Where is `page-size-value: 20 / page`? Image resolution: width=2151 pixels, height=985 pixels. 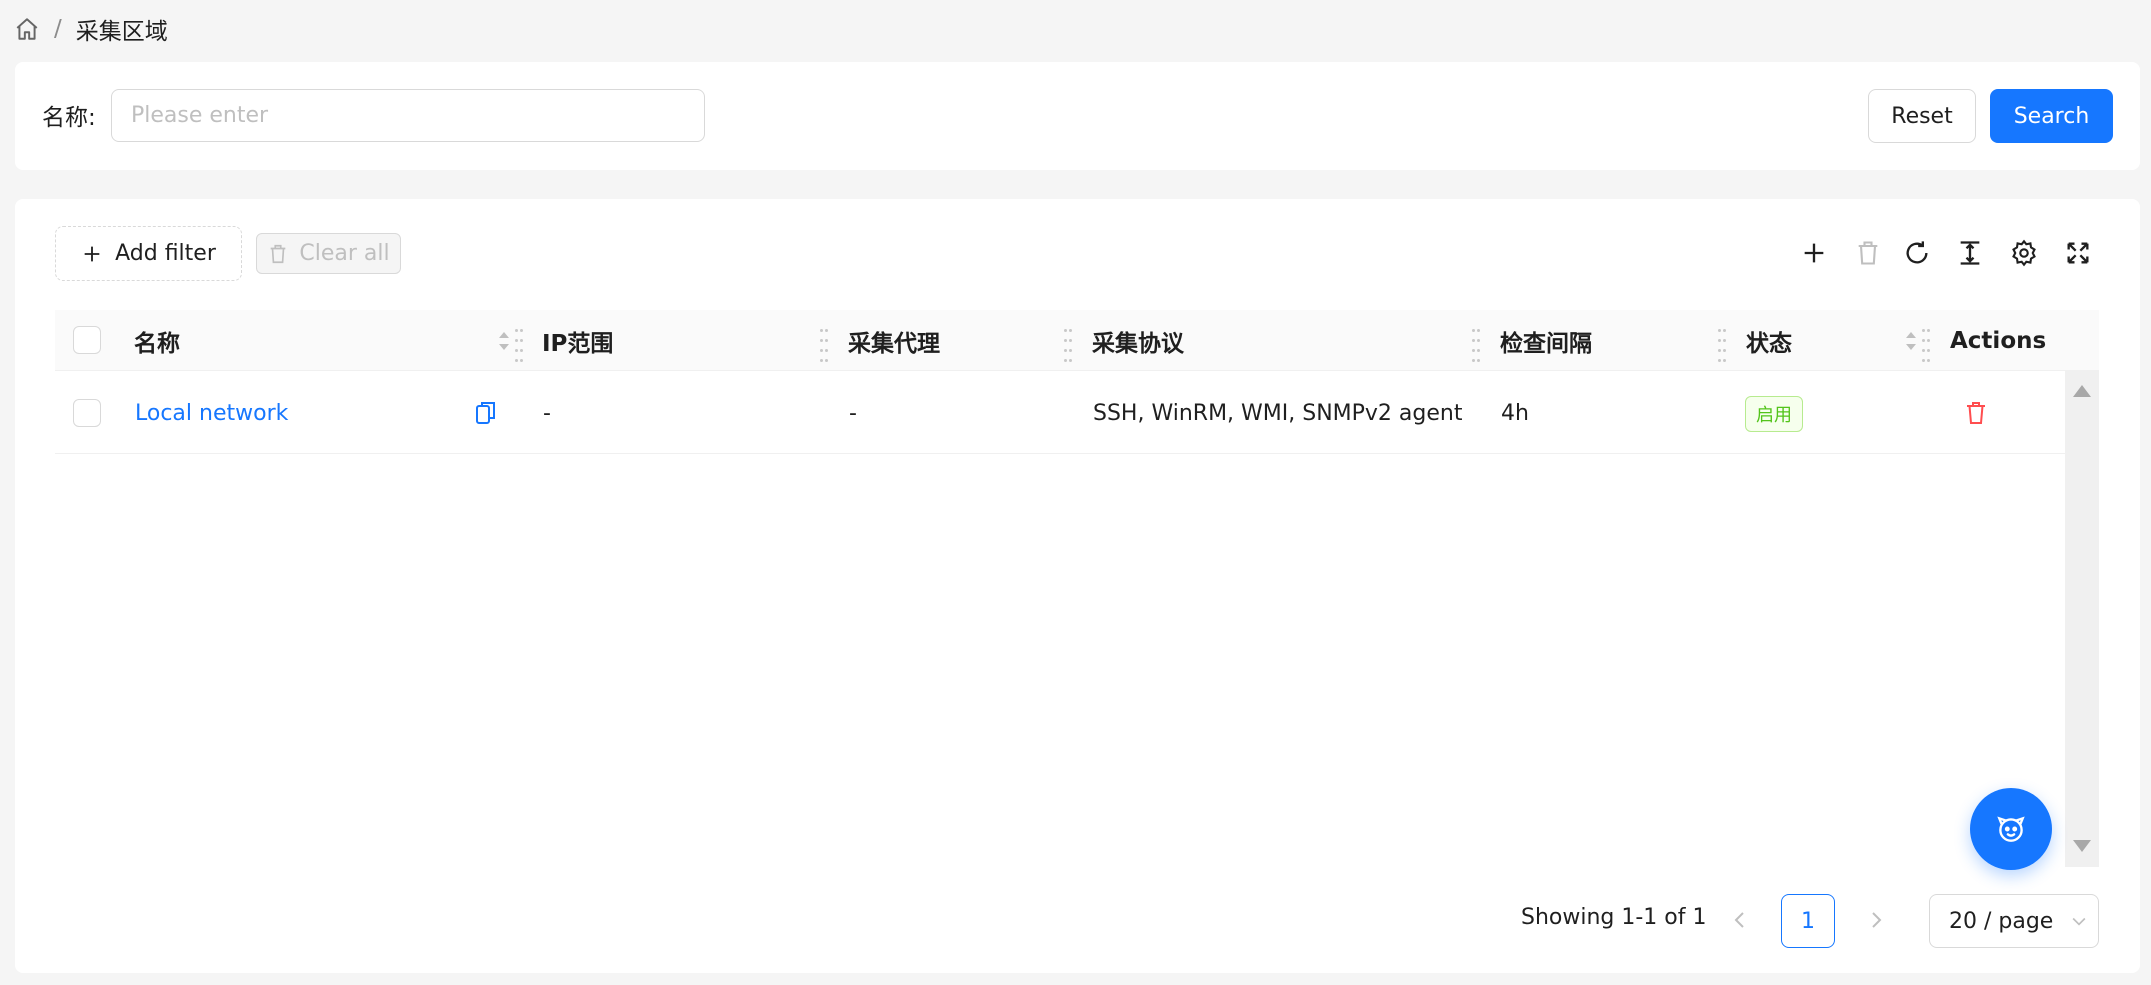
page-size-value: 20 / page is located at coordinates (2001, 921).